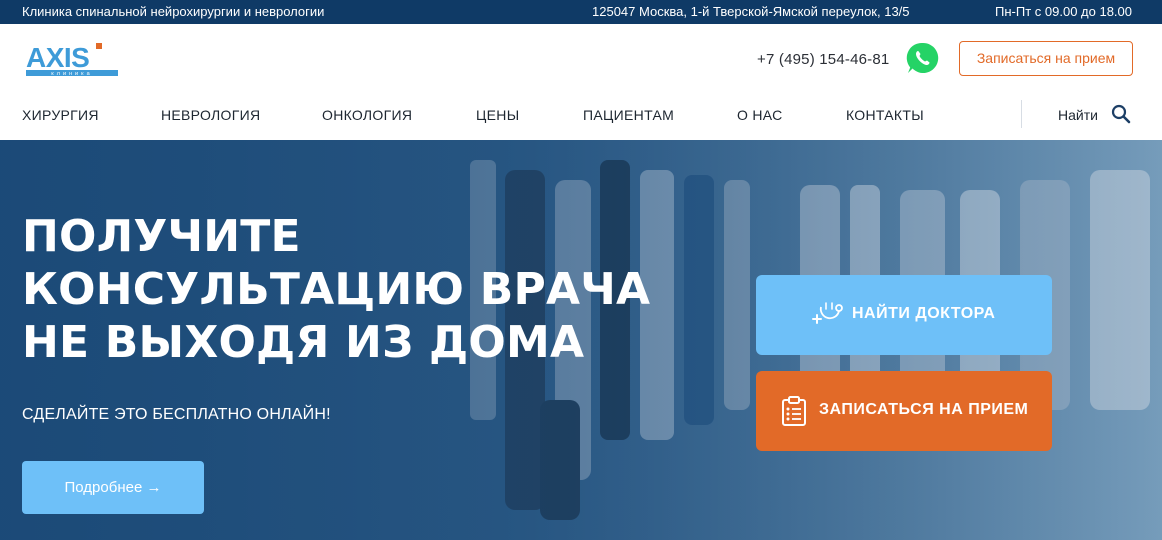 The image size is (1162, 540). I want to click on nav-item-neurology: НЕВРОЛОГИЯ, so click(210, 115).